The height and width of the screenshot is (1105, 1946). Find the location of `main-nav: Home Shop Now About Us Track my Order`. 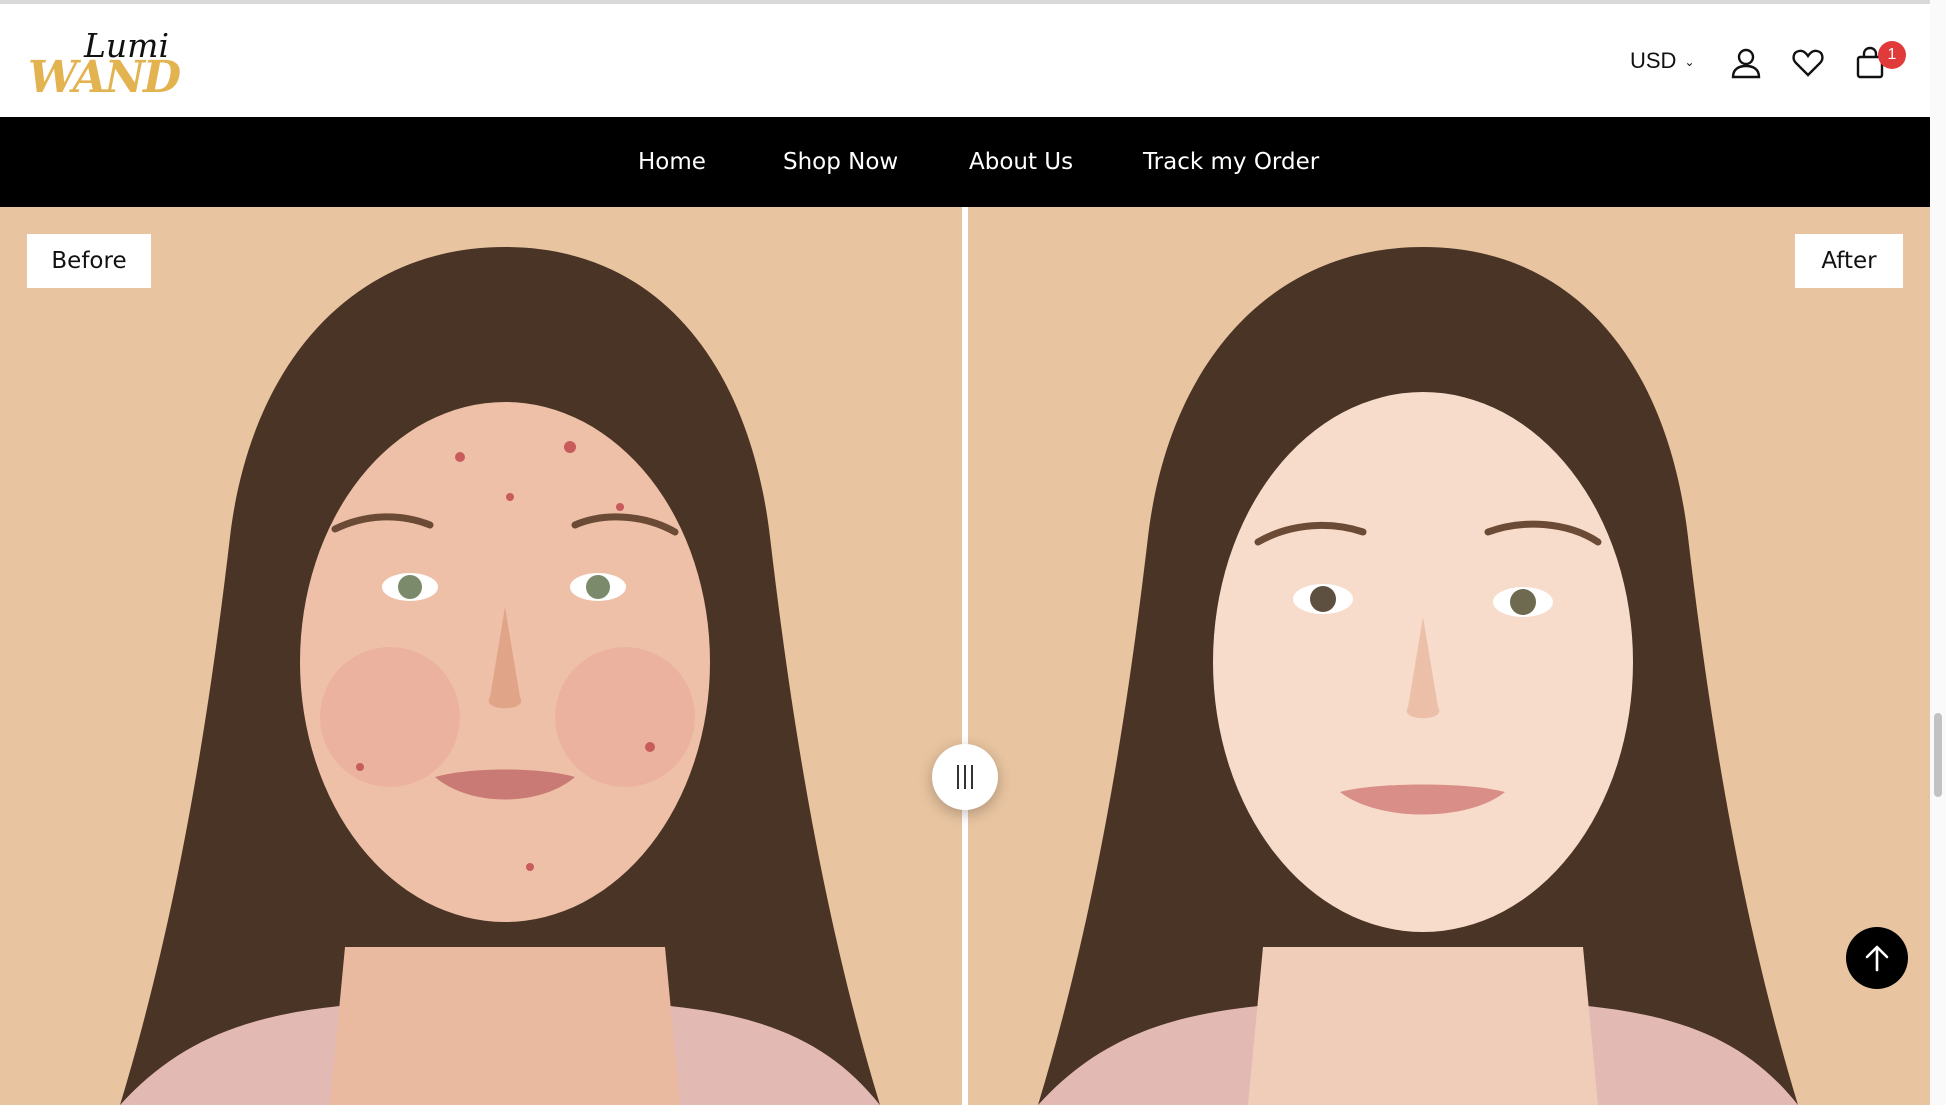

main-nav: Home Shop Now About Us Track my Order is located at coordinates (965, 162).